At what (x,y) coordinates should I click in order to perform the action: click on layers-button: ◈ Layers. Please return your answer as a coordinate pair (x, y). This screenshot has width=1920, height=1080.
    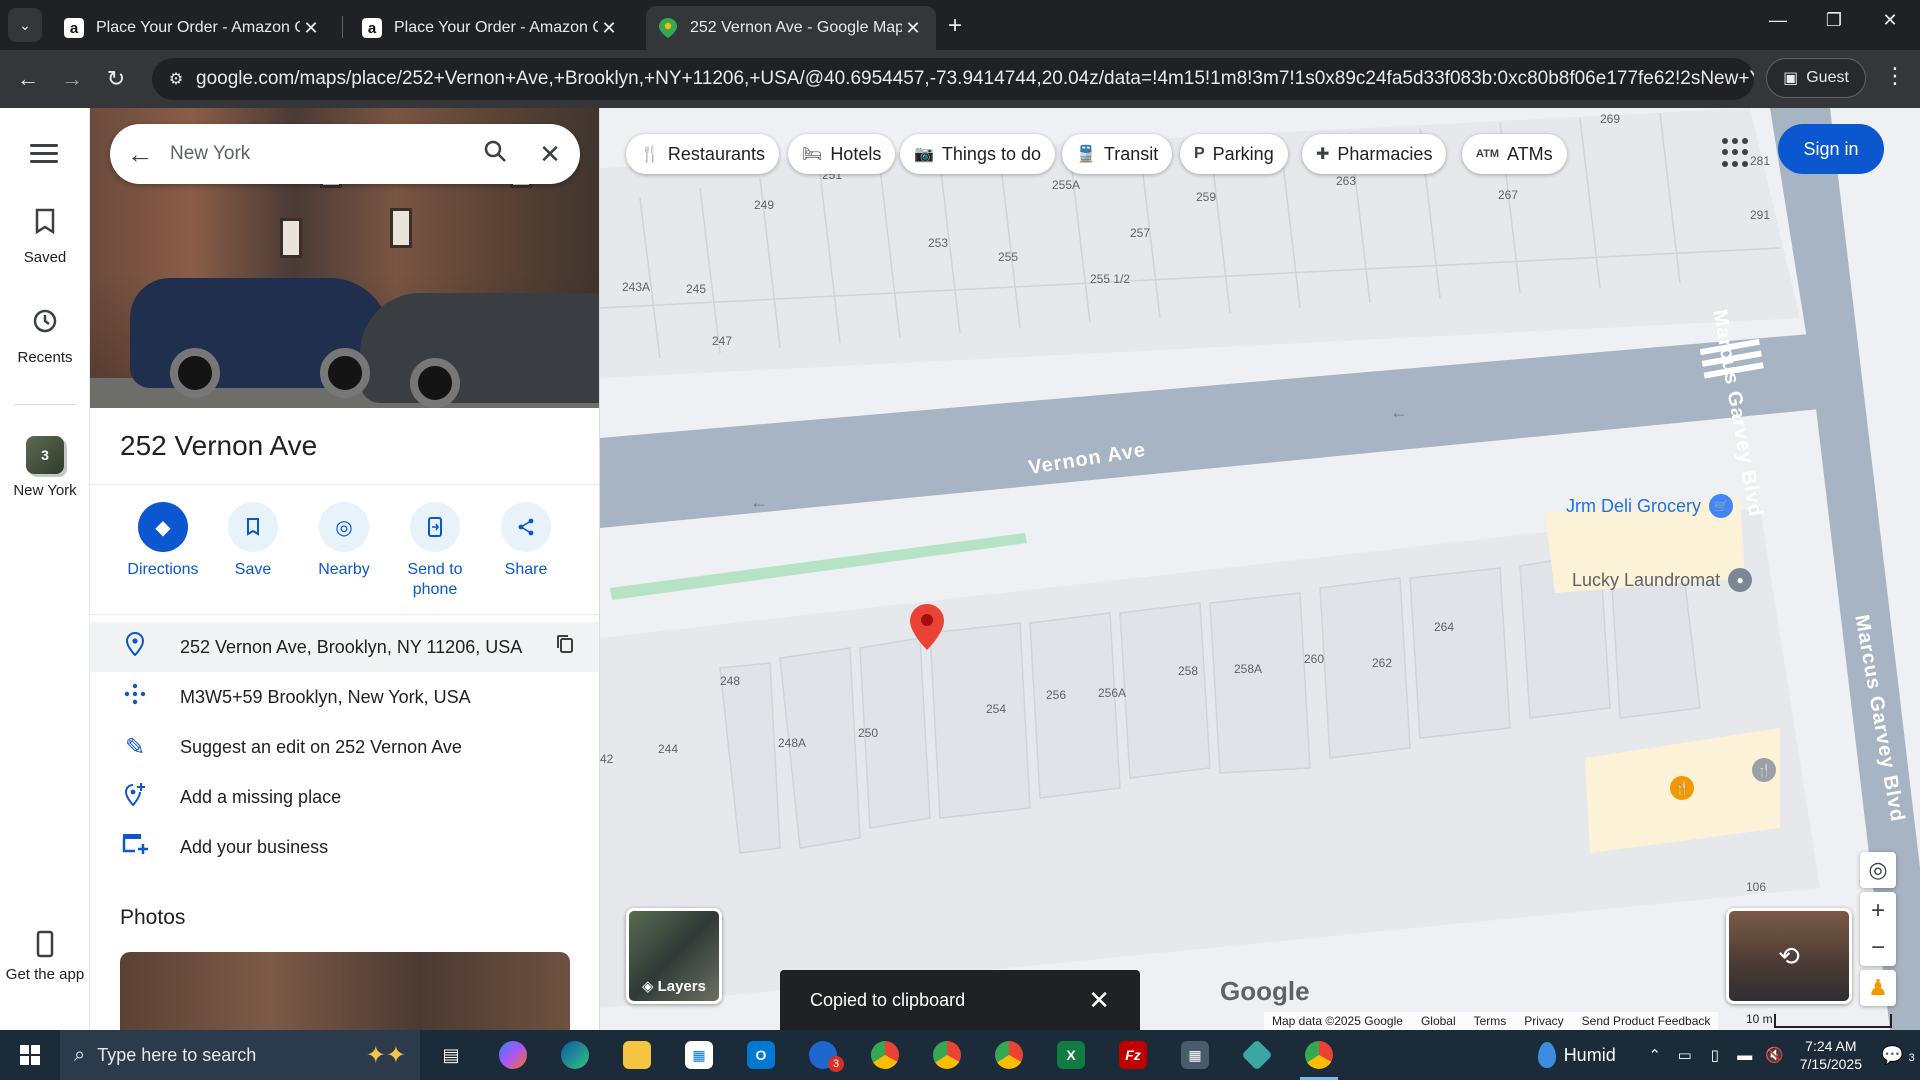
    Looking at the image, I should click on (674, 956).